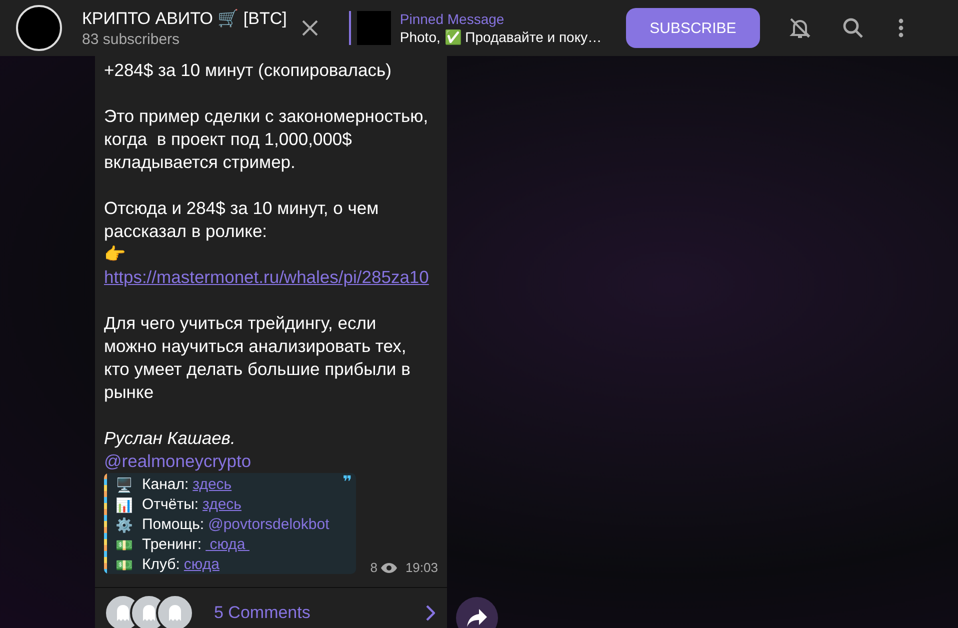 Image resolution: width=958 pixels, height=628 pixels. I want to click on pinned-label: Pinned Message, so click(453, 19).